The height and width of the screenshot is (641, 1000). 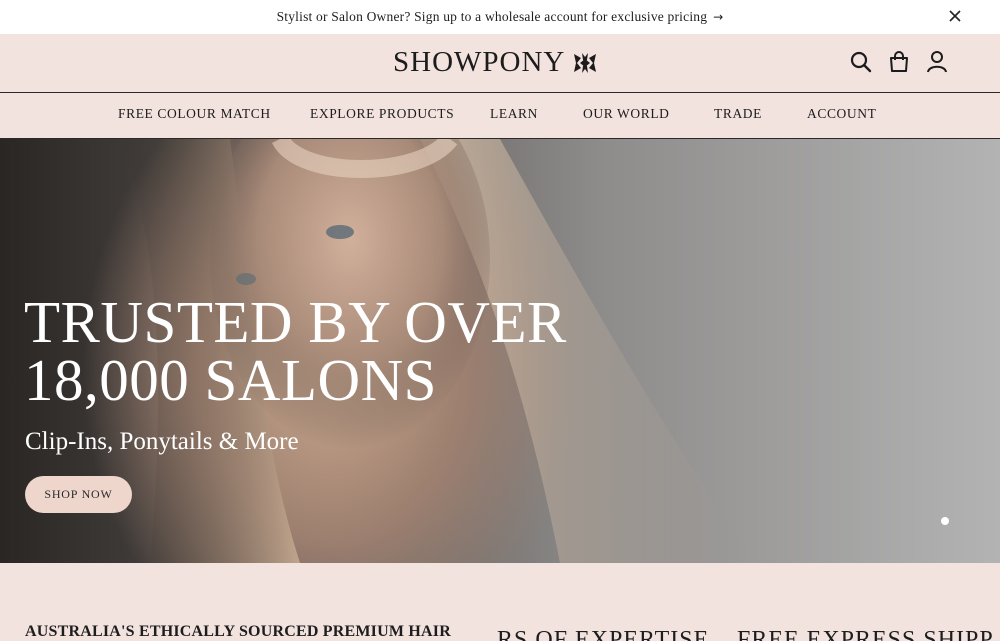 What do you see at coordinates (479, 62) in the screenshot?
I see `logo-text: SHOWPONY` at bounding box center [479, 62].